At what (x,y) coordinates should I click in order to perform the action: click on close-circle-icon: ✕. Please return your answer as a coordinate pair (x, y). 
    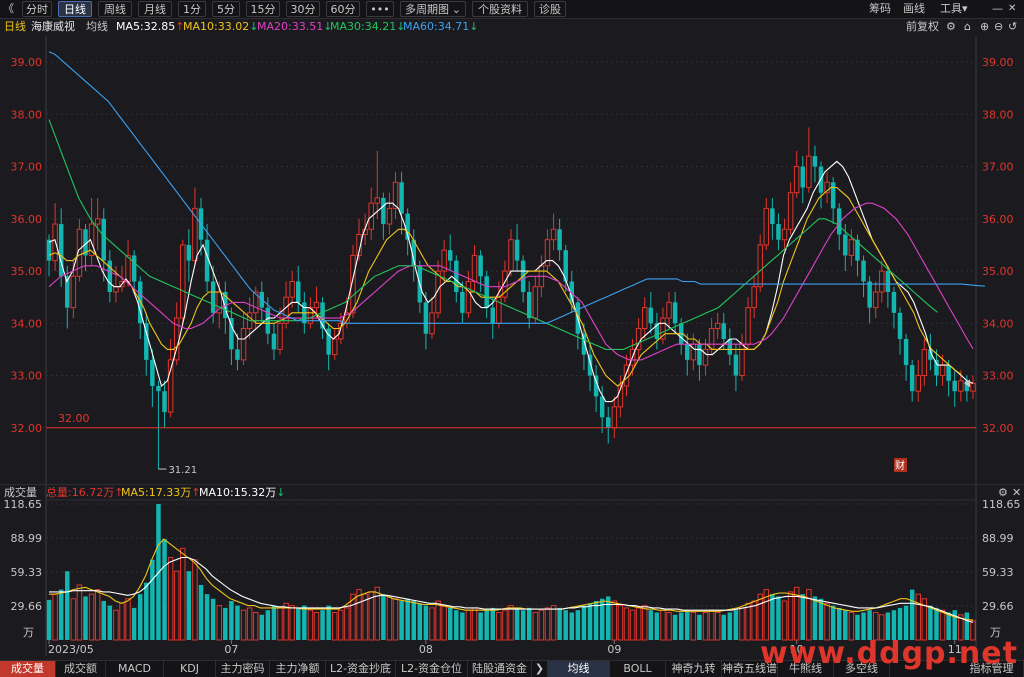
    Looking at the image, I should click on (1016, 493).